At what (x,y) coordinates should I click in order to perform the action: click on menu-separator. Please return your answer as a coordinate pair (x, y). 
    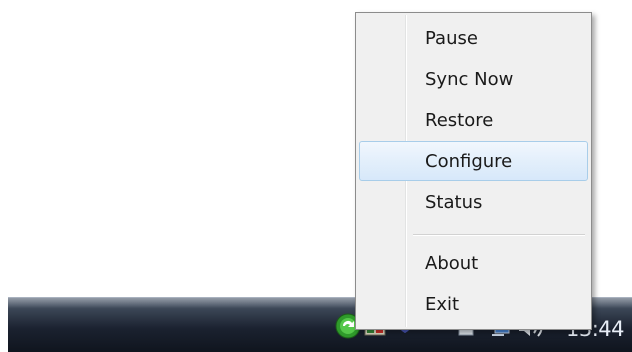
    Looking at the image, I should click on (499, 235).